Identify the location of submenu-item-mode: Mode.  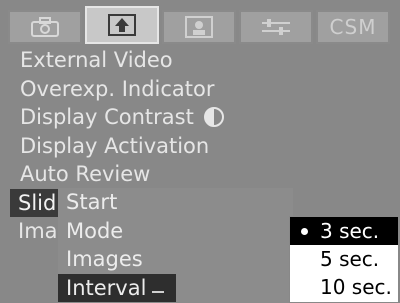
(175, 231).